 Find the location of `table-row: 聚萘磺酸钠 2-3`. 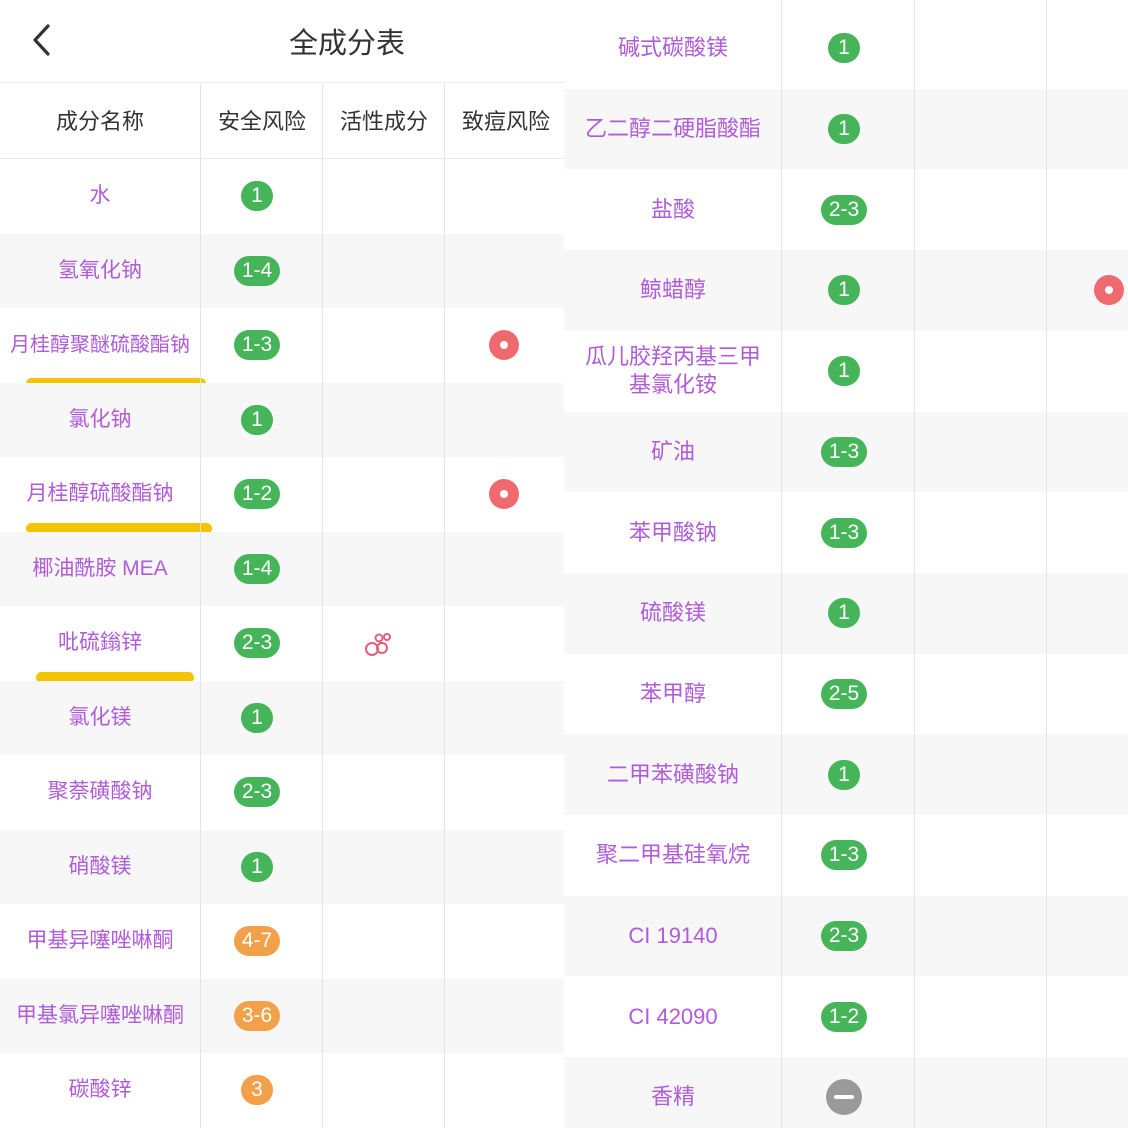

table-row: 聚萘磺酸钠 2-3 is located at coordinates (282, 792).